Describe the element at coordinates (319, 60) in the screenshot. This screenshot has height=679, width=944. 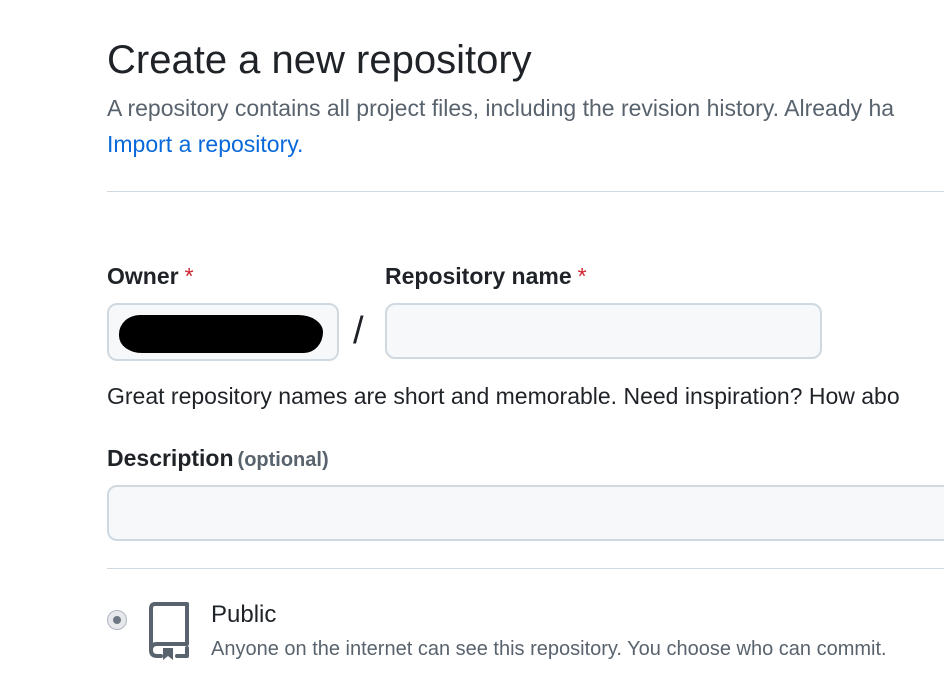
I see `page-title: Create a new repository` at that location.